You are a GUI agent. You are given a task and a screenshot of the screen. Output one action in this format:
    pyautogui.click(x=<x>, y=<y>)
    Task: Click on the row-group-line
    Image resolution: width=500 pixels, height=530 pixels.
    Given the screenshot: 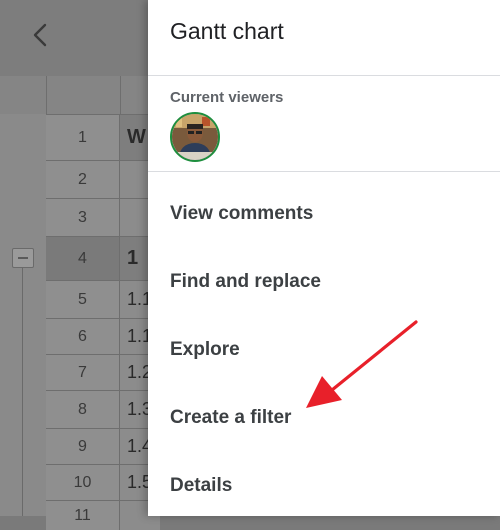 What is the action you would take?
    pyautogui.click(x=22, y=392)
    